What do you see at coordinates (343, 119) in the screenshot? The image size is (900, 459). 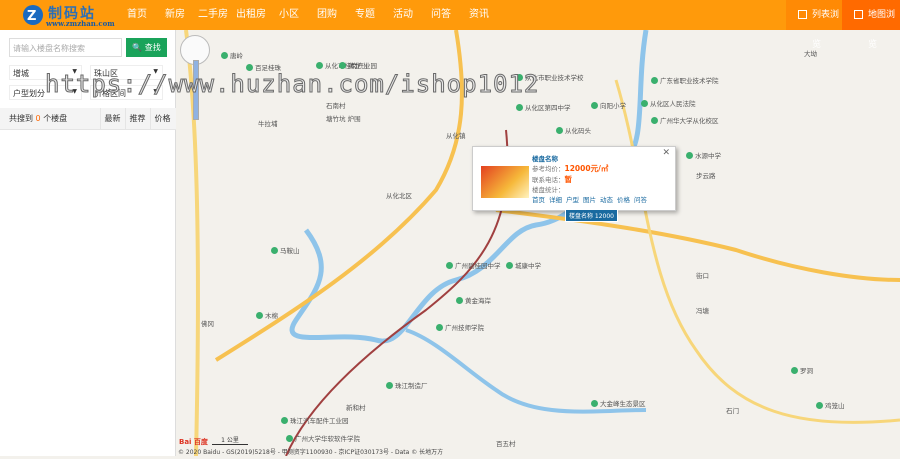 I see `map-label: 塘竹坑 炉围` at bounding box center [343, 119].